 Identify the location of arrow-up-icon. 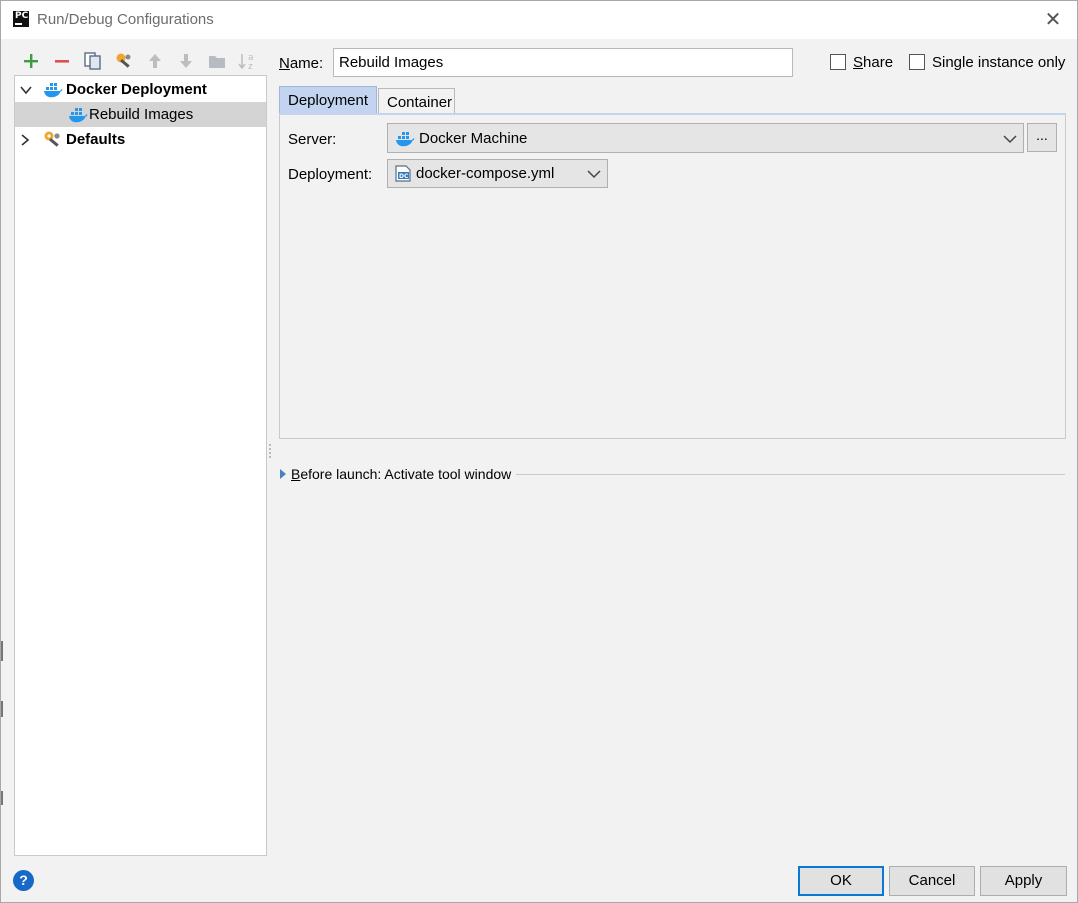
(154, 61).